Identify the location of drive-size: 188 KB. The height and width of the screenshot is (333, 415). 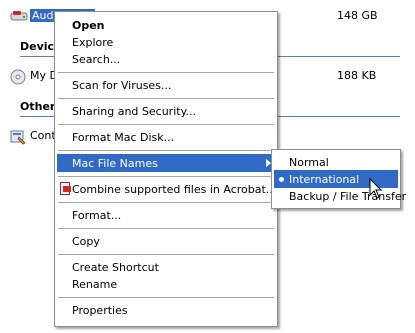
(357, 75).